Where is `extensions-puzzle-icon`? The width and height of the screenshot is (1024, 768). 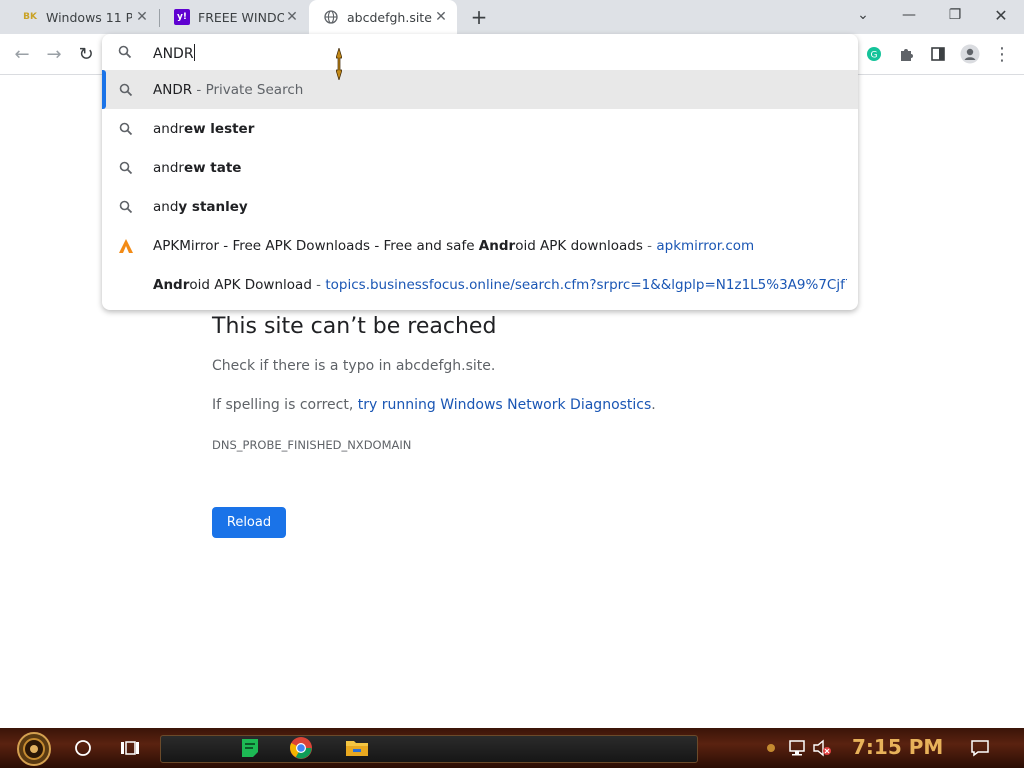 extensions-puzzle-icon is located at coordinates (906, 54).